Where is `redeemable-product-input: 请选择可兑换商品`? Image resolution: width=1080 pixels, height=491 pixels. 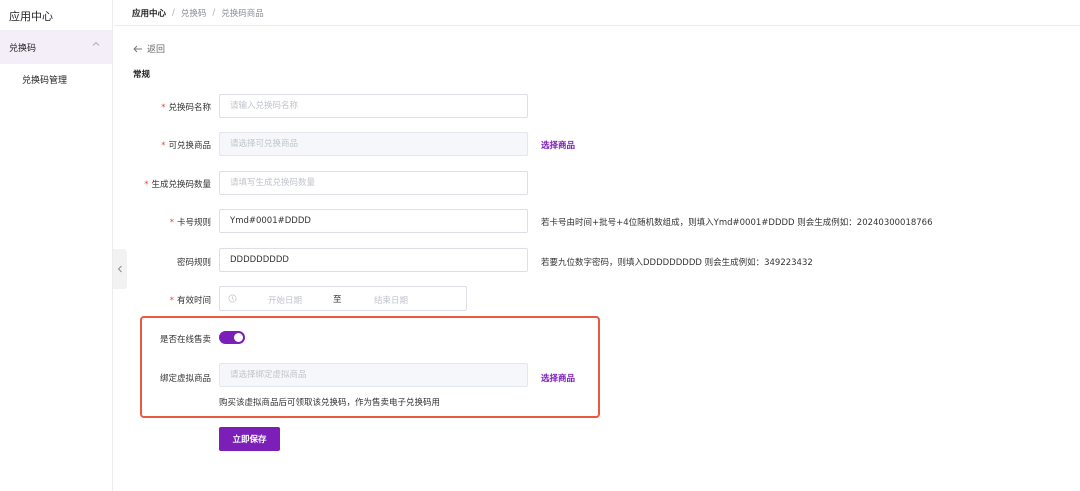
redeemable-product-input: 请选择可兑换商品 is located at coordinates (373, 144).